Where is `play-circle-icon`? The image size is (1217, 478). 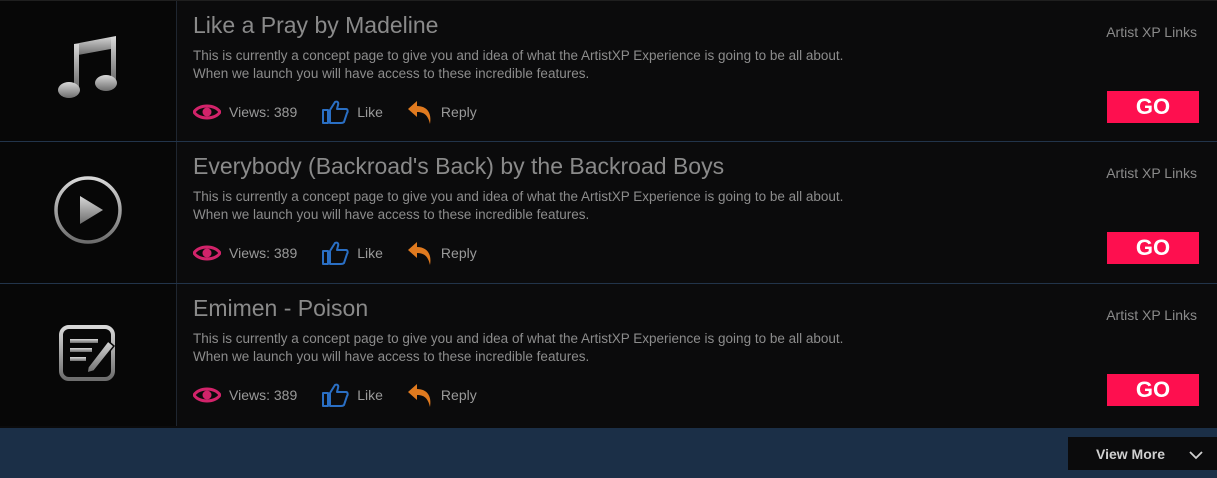
play-circle-icon is located at coordinates (88, 212).